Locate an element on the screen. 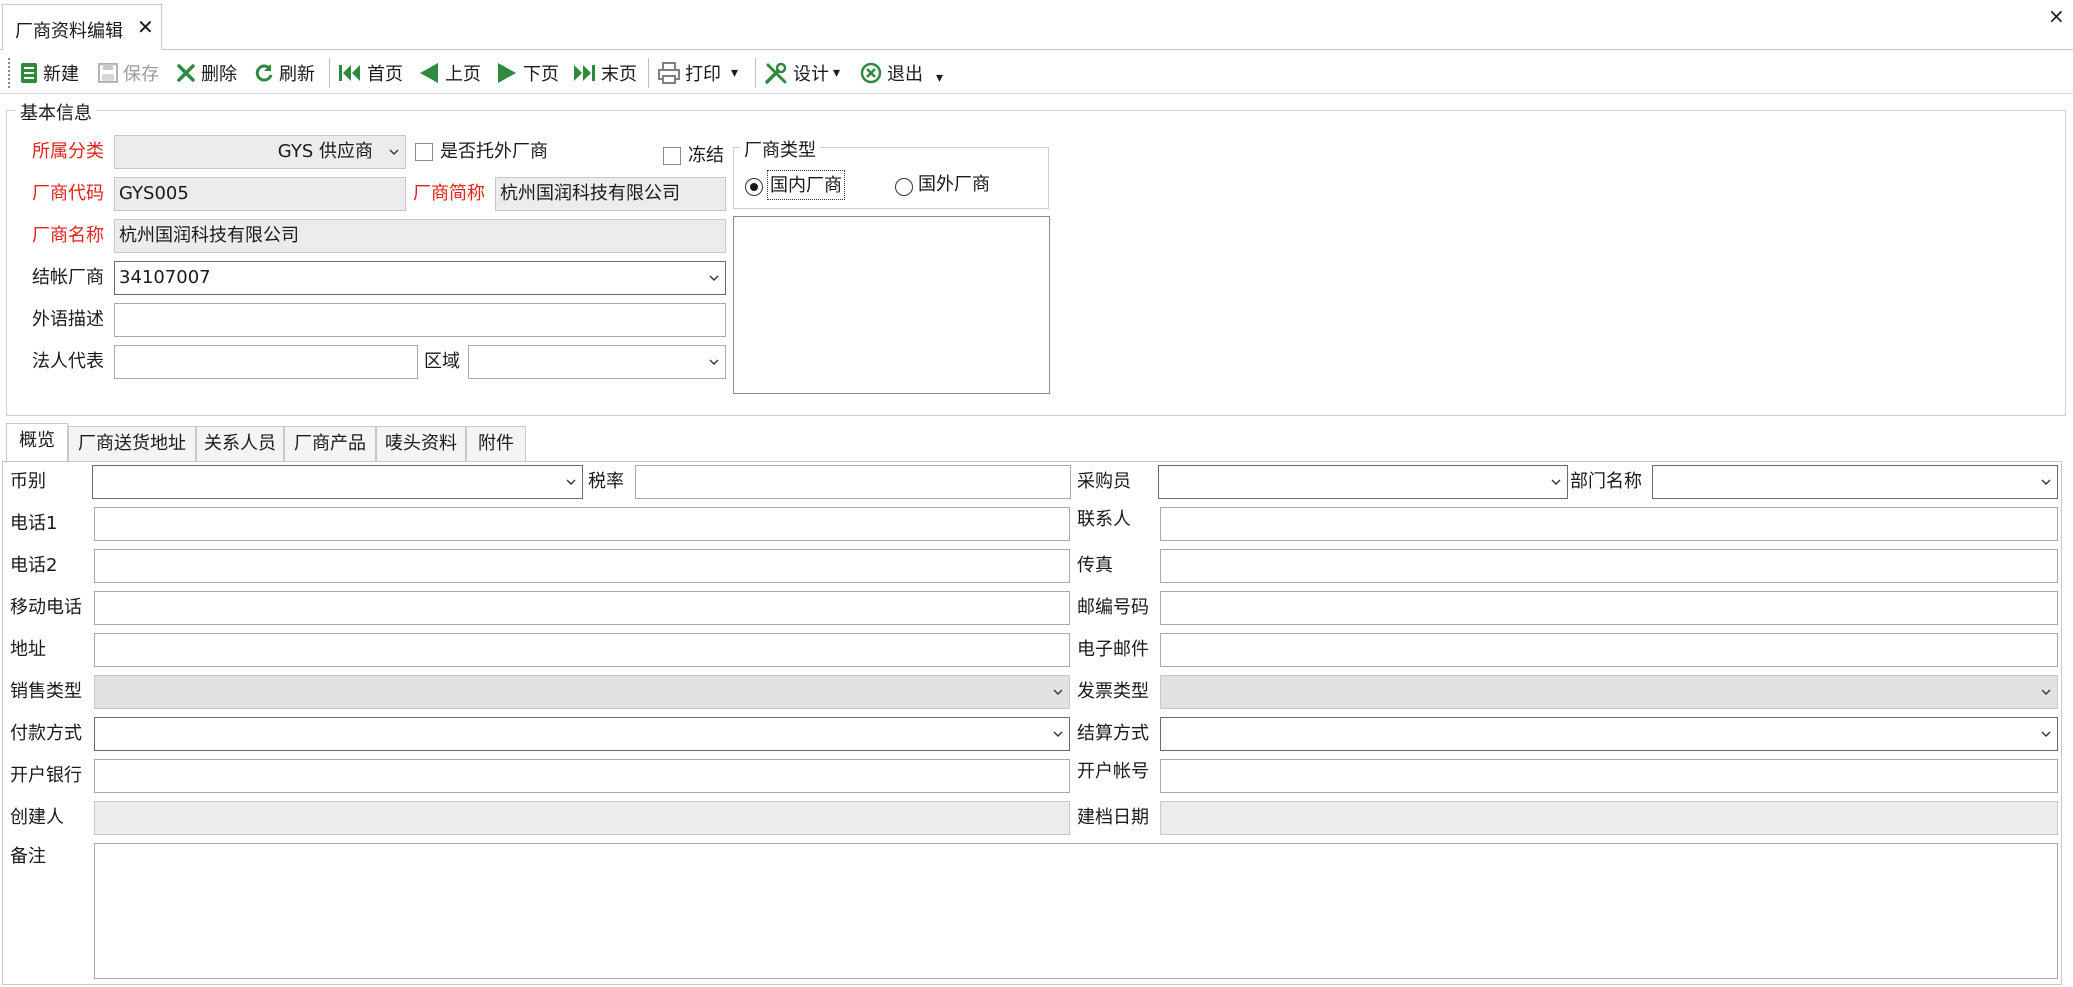 The image size is (2073, 987). bank-label: 开户银行 is located at coordinates (46, 775).